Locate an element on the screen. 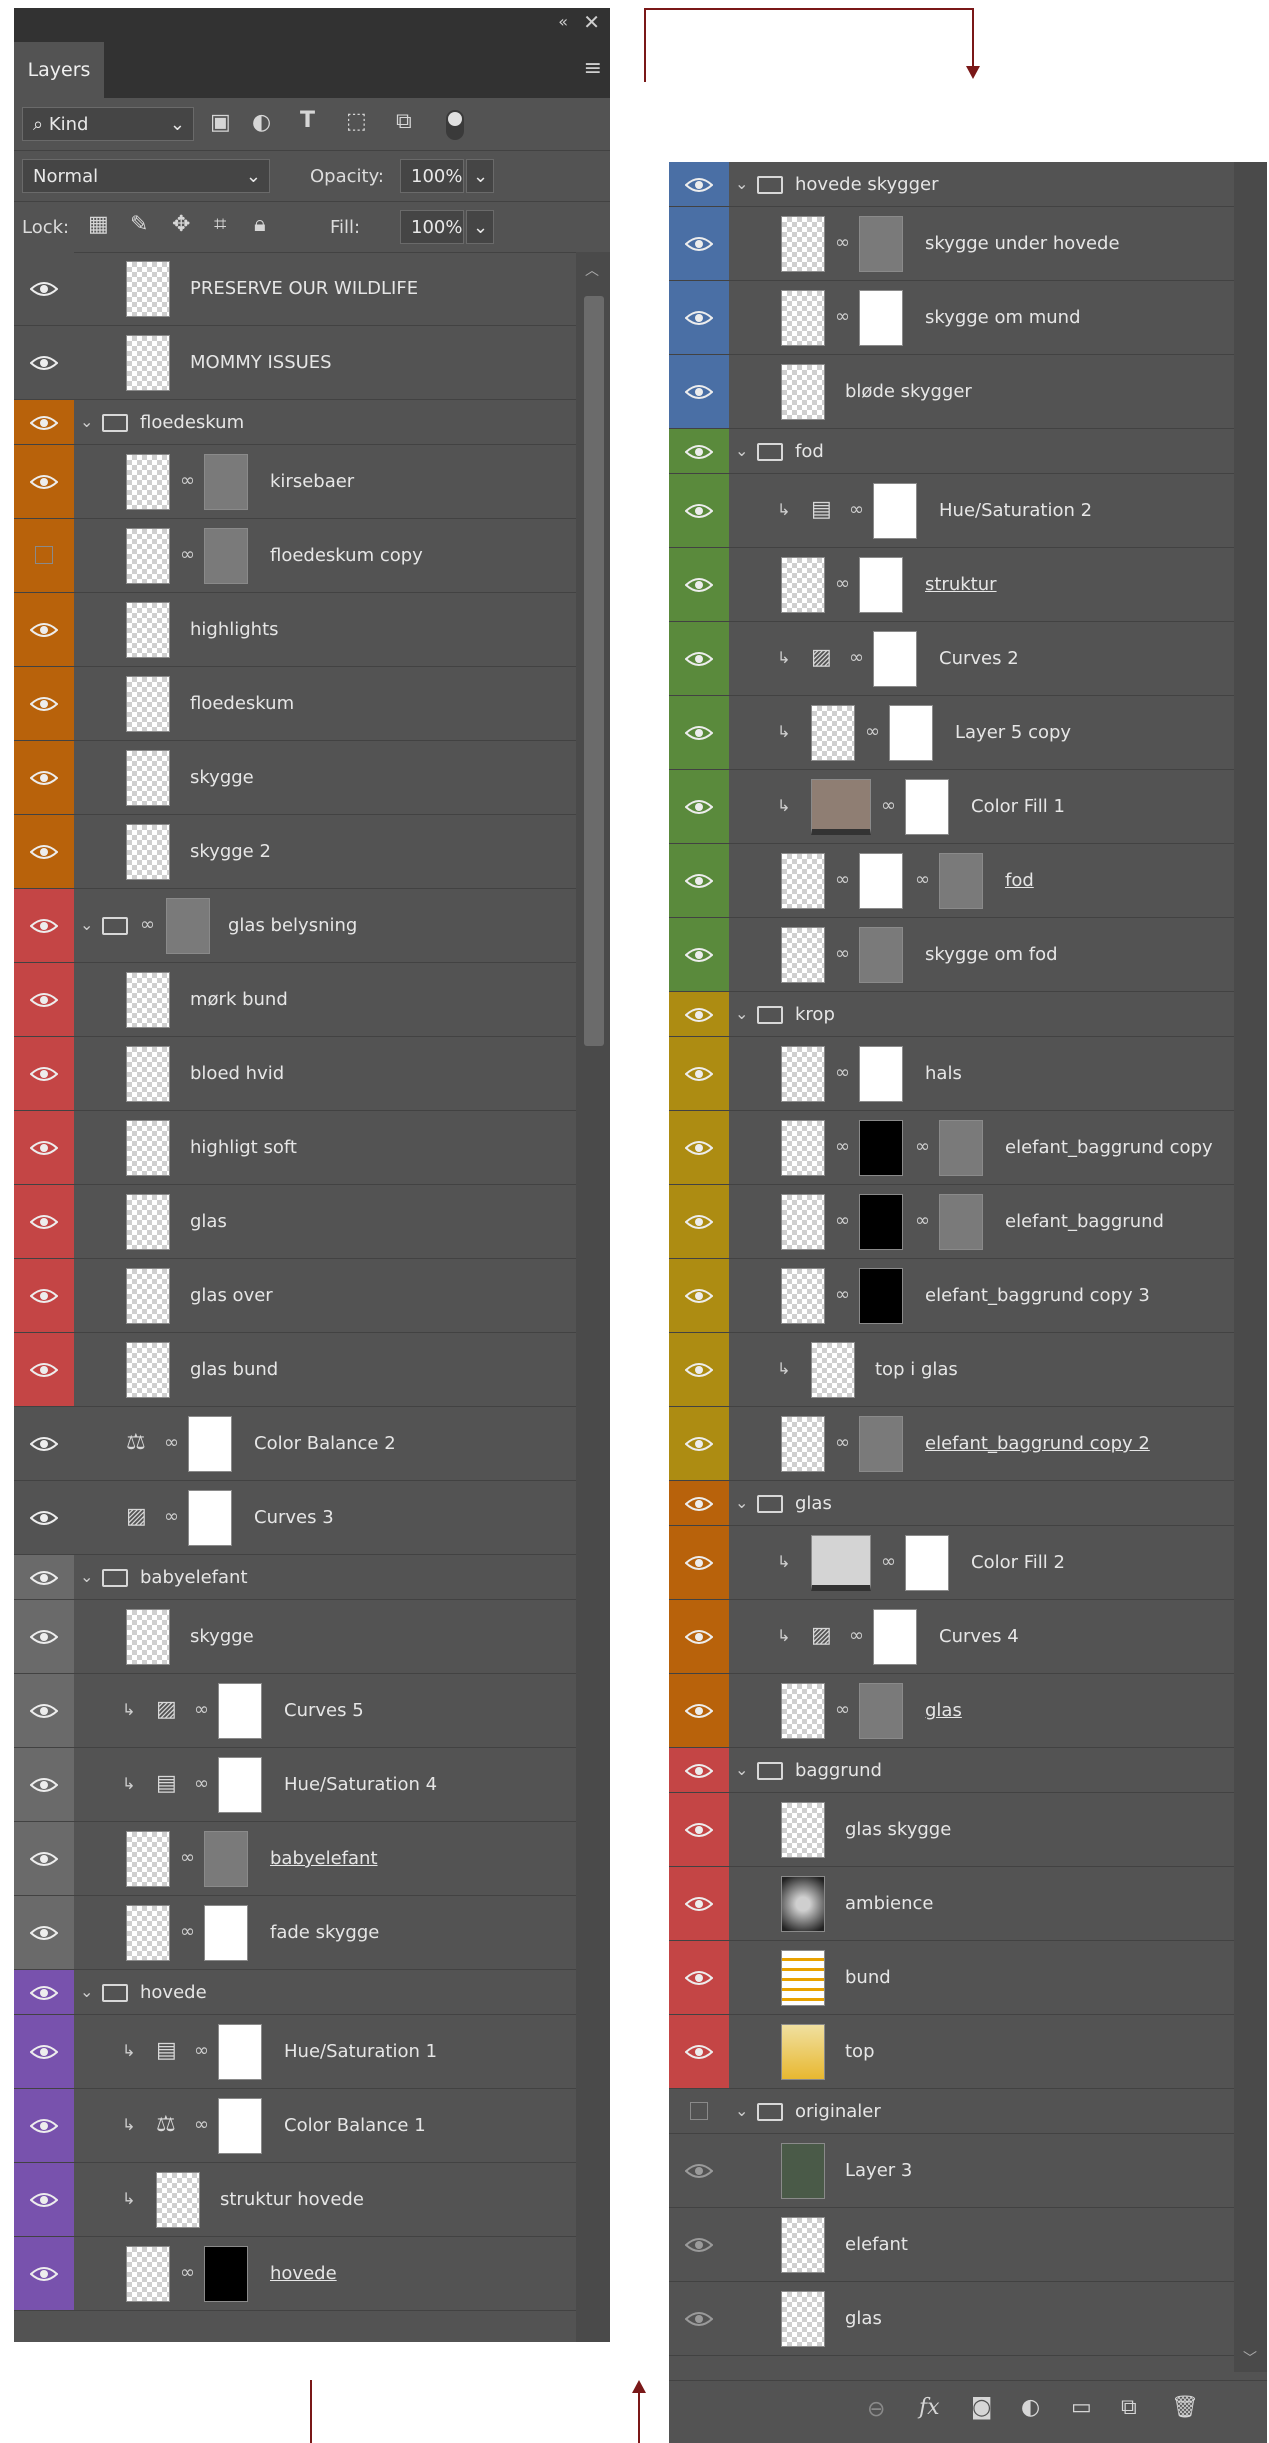  filter-kind-dropdown: ⌕ Kind ⌄ is located at coordinates (108, 124).